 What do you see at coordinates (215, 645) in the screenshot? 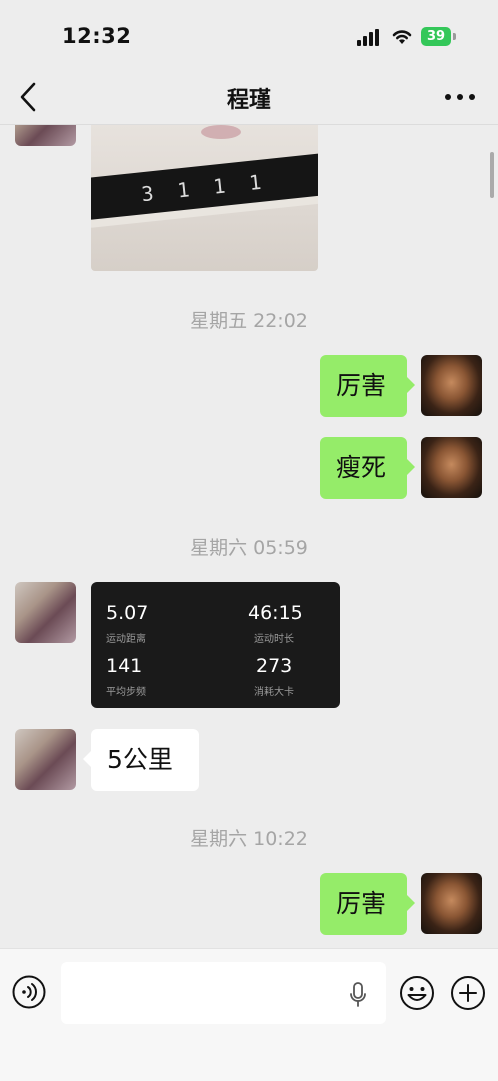
I see `workout-summary-card: 5.07 运动距离 46:15 运动时长 141 平均步频 273 消耗大卡` at bounding box center [215, 645].